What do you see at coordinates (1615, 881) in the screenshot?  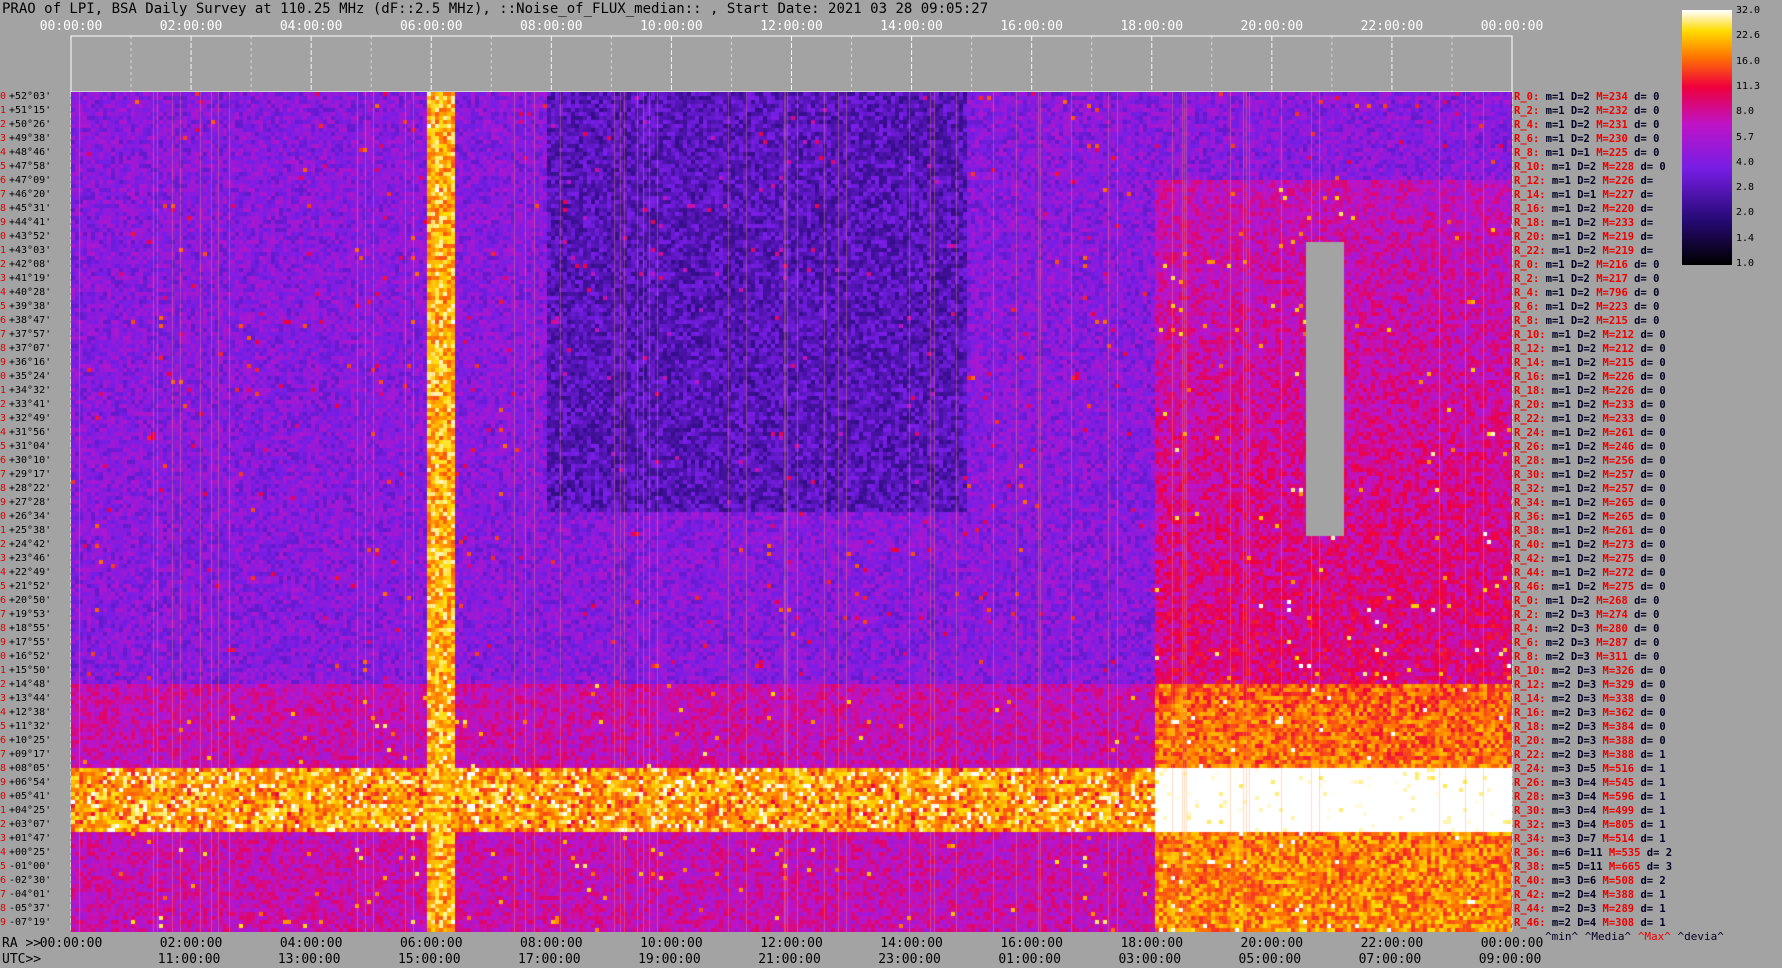 I see `stat-max: M=508` at bounding box center [1615, 881].